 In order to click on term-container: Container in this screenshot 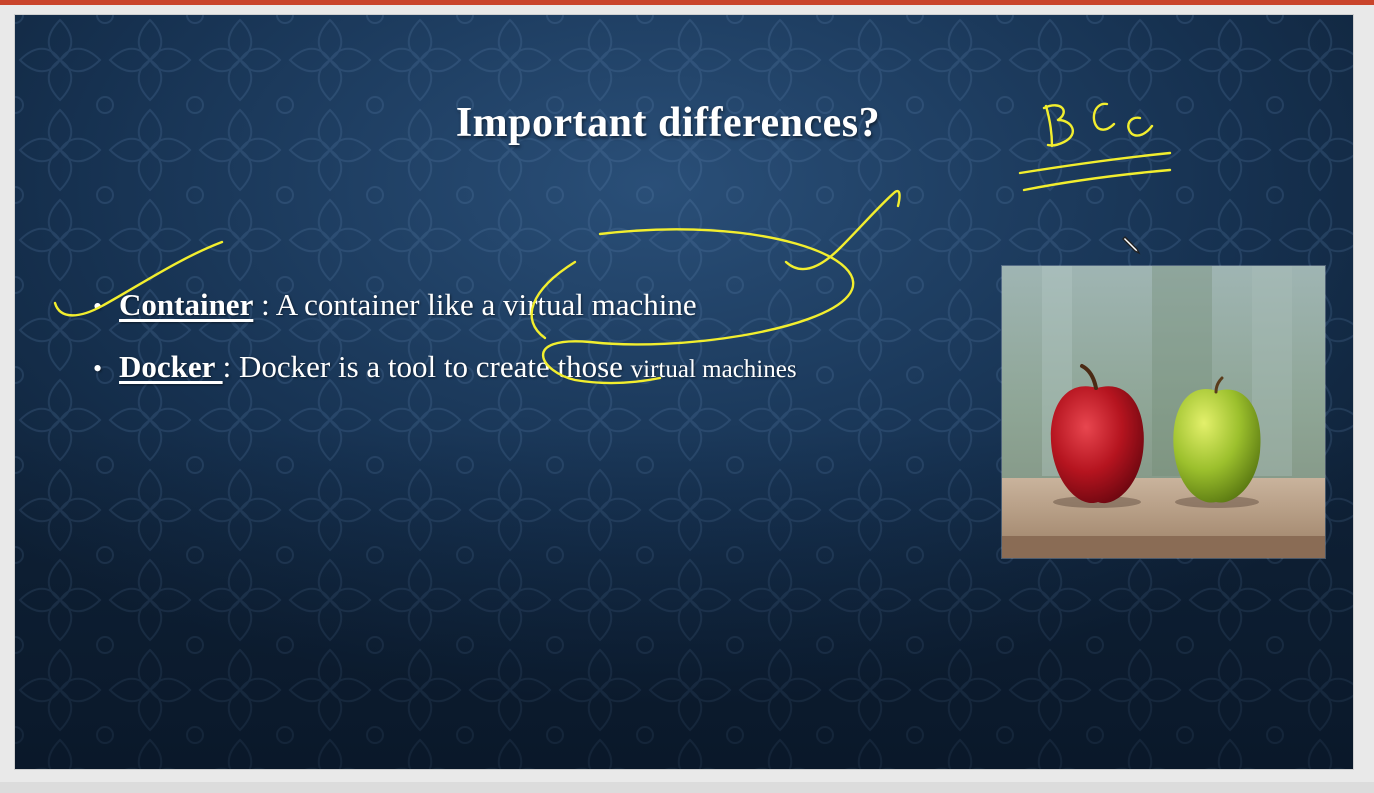, I will do `click(186, 304)`.